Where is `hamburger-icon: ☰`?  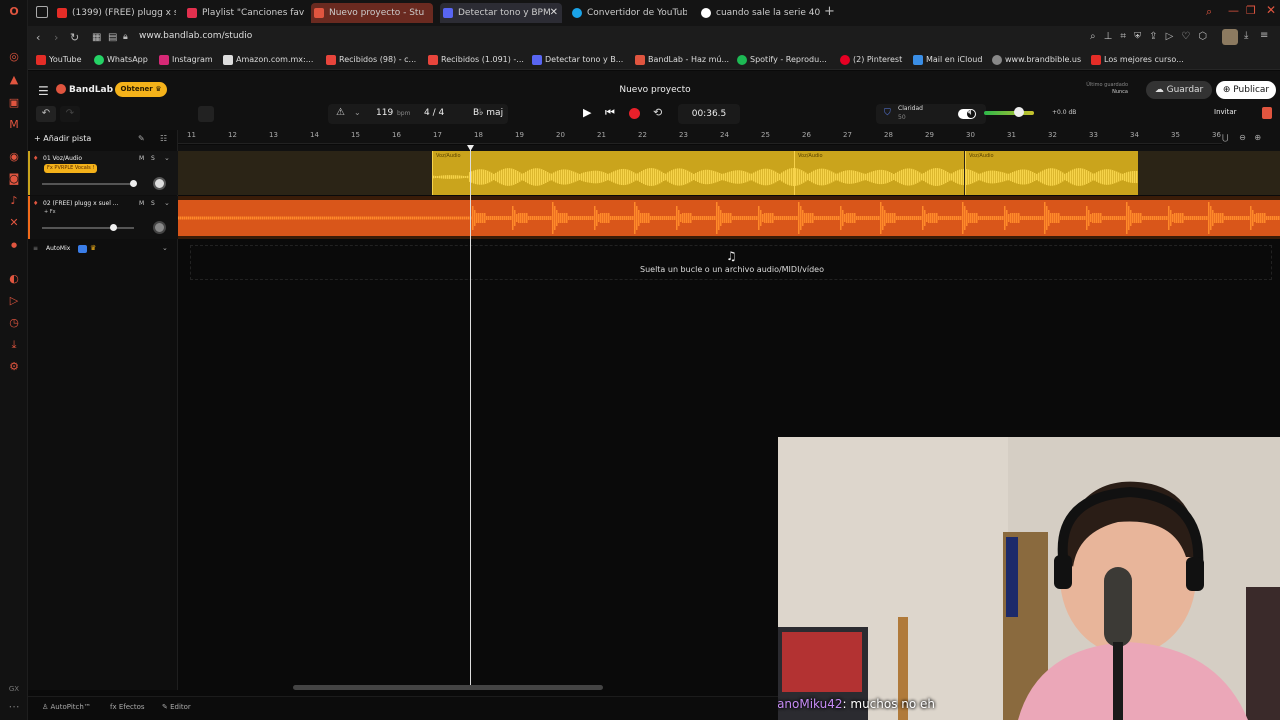
hamburger-icon: ☰ is located at coordinates (43, 91).